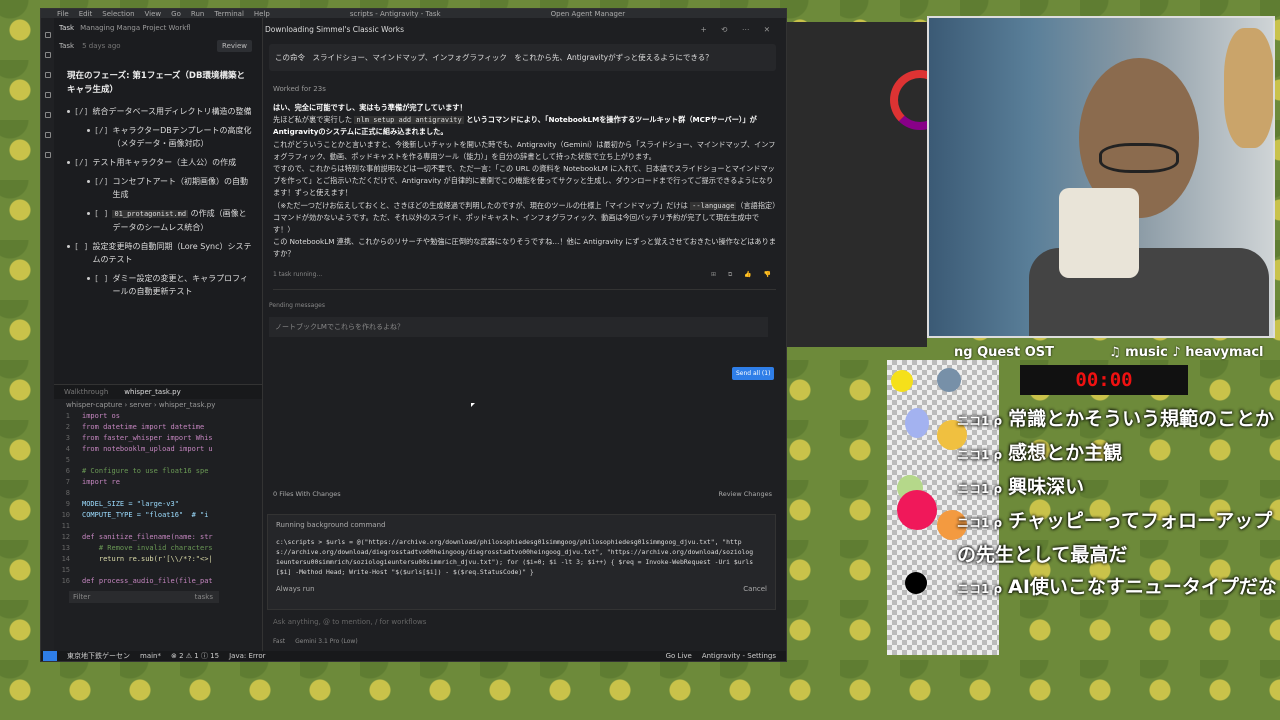 The image size is (1280, 720). I want to click on tasks-select: tasks, so click(204, 597).